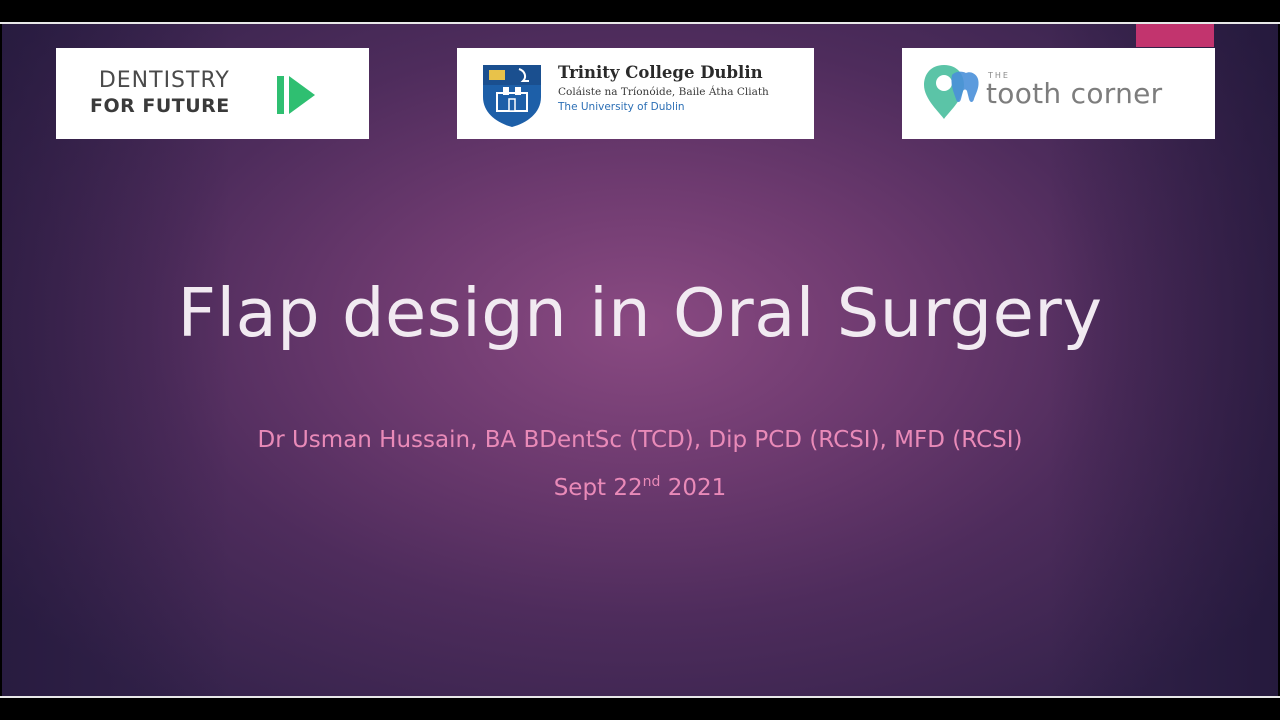  I want to click on dff-line1: DENTISTRY, so click(164, 80).